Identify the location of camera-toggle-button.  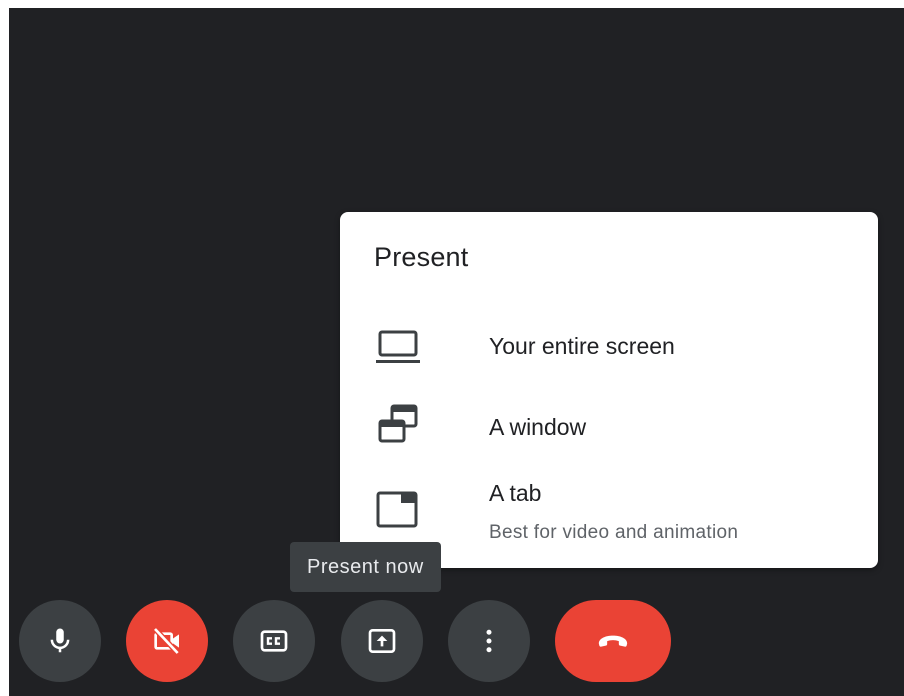
(167, 641).